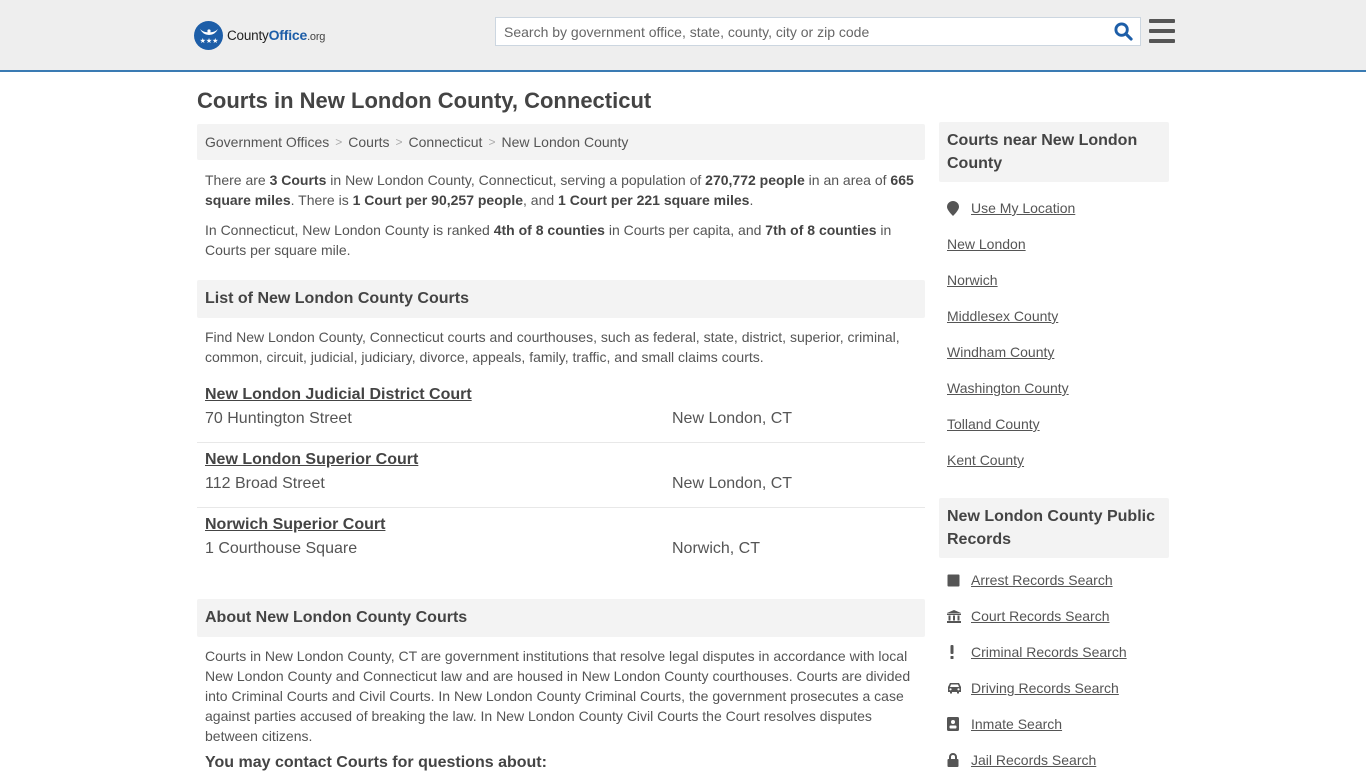  I want to click on site-logo-text: CountyOffice.org, so click(276, 35).